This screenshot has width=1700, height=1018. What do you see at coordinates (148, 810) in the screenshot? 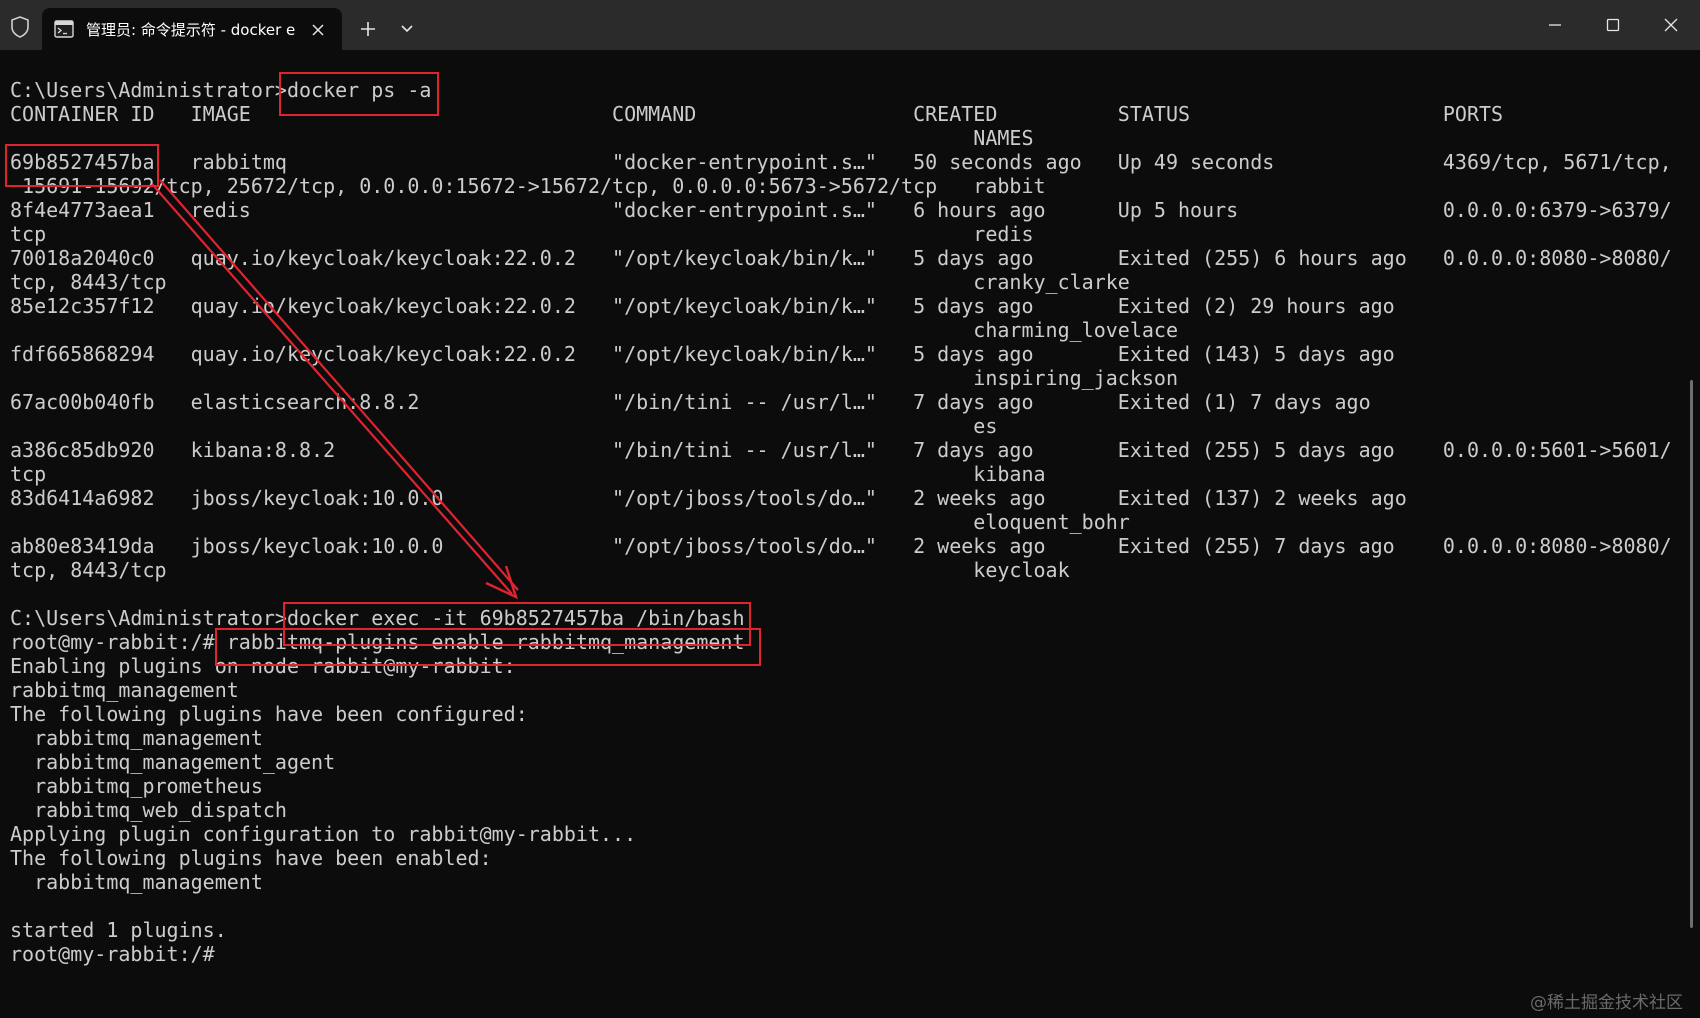
I see `terminal-line: rabbitmq_web_dispatch` at bounding box center [148, 810].